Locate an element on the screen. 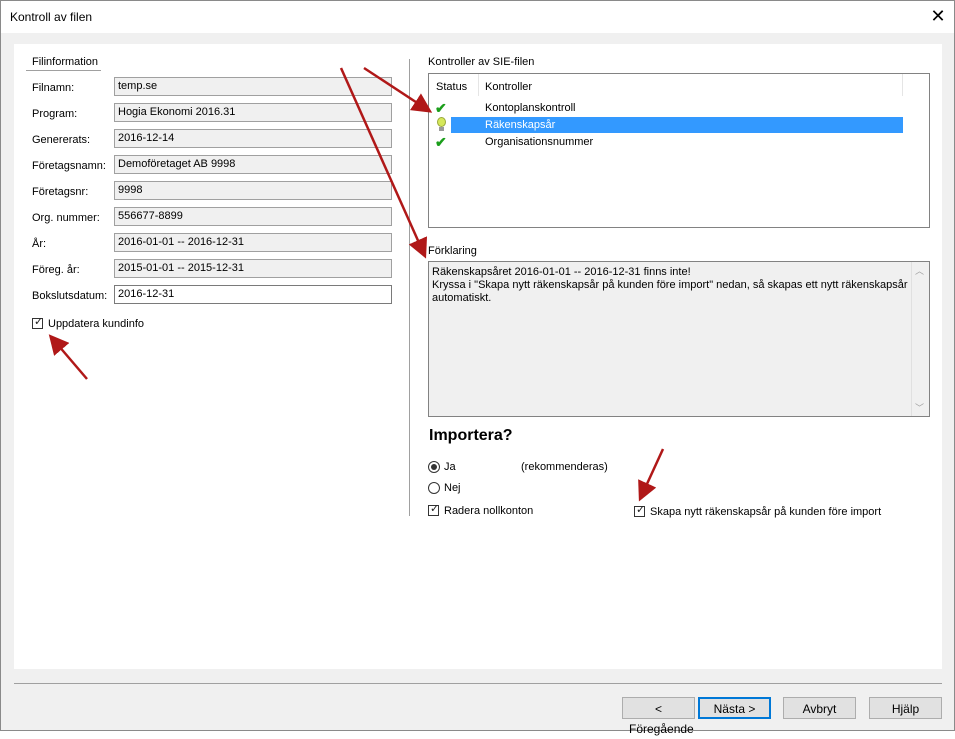  arrow-to-create-fiscal-year is located at coordinates (651, 475).